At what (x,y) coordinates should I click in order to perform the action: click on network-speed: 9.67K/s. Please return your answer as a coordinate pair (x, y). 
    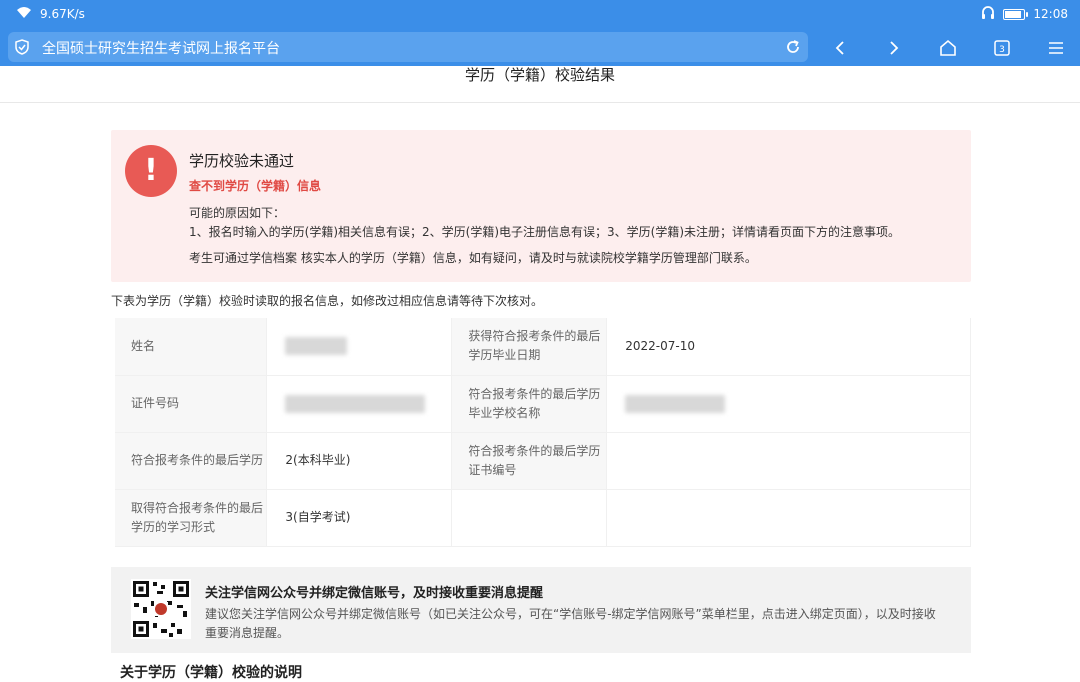
    Looking at the image, I should click on (62, 14).